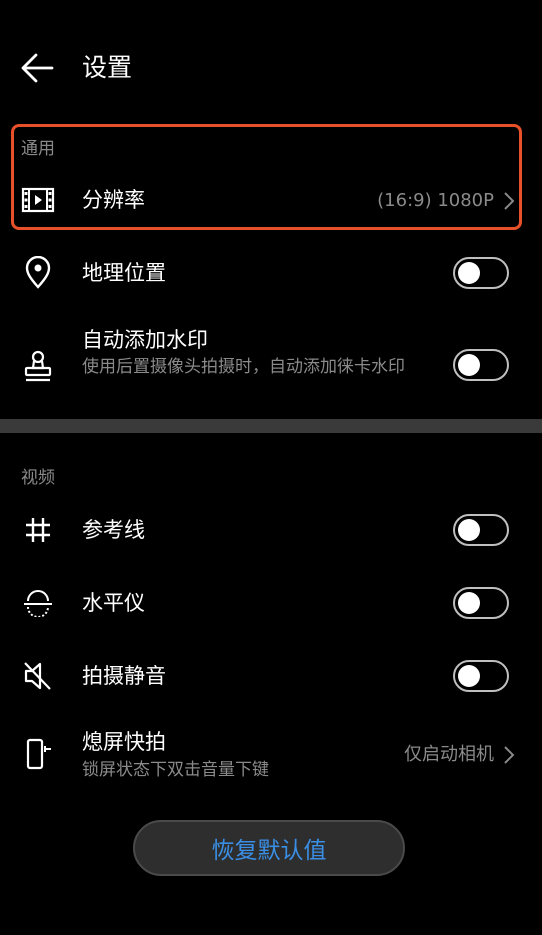 The width and height of the screenshot is (542, 935). I want to click on mute-icon, so click(38, 676).